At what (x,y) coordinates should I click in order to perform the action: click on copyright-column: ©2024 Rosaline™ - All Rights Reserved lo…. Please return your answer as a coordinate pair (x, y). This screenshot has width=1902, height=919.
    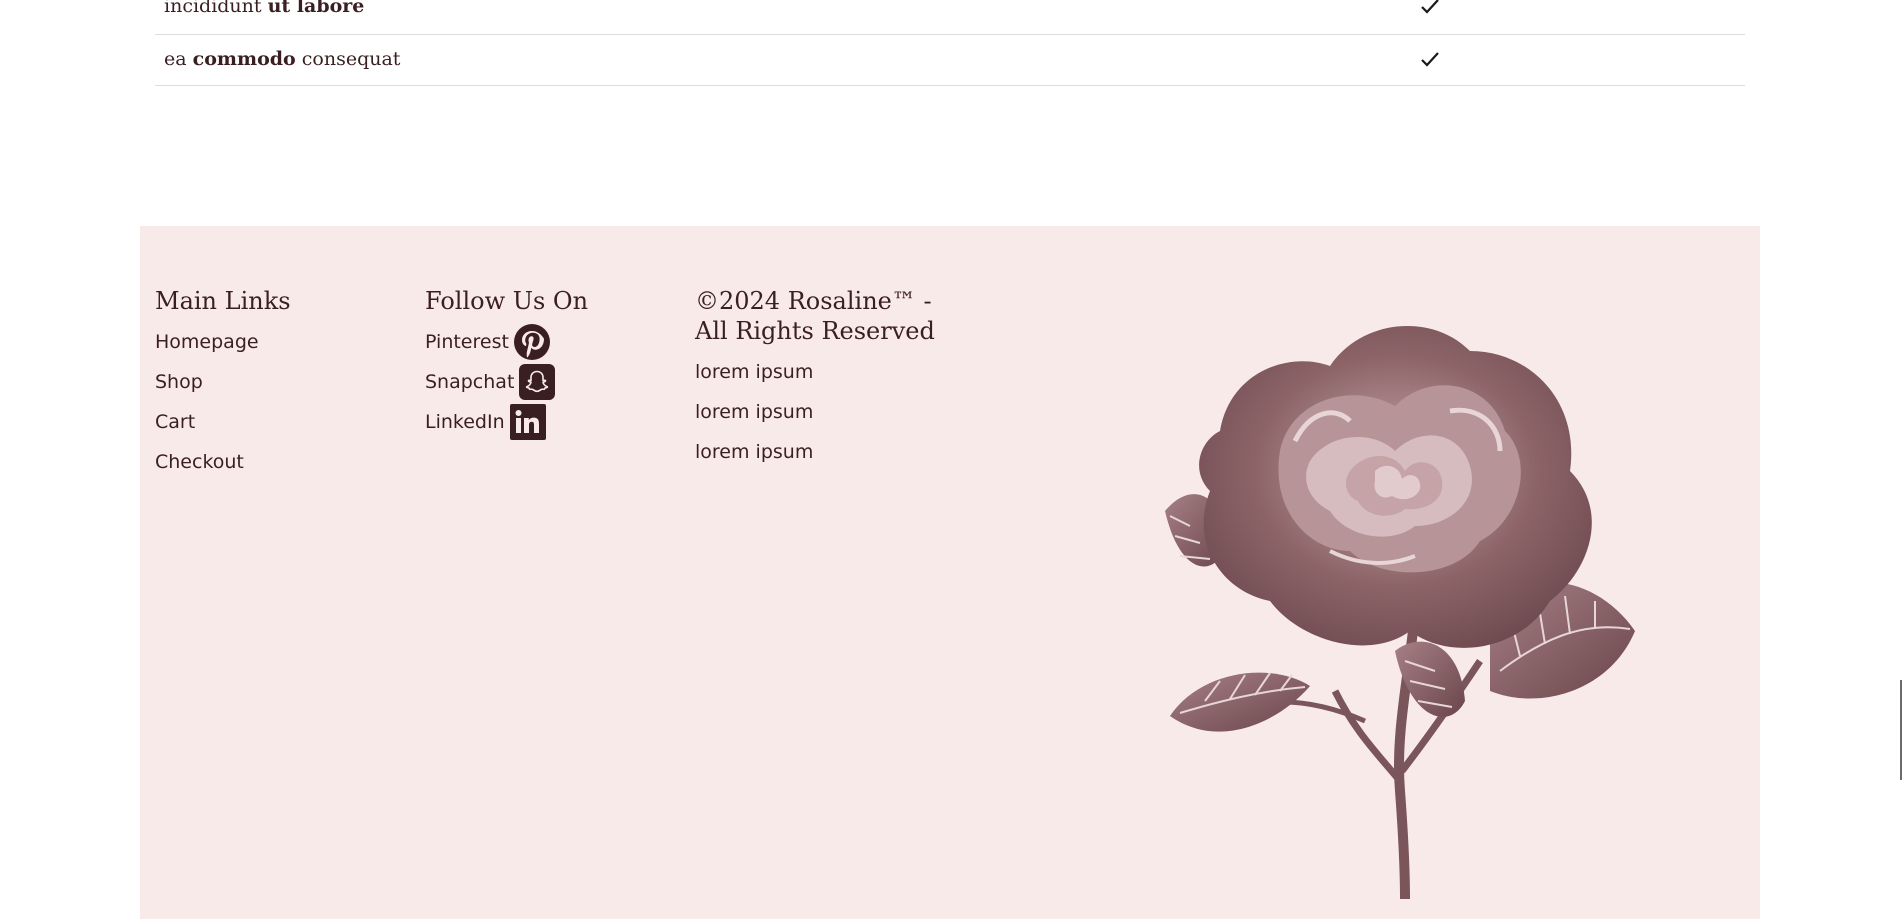
    Looking at the image, I should click on (825, 379).